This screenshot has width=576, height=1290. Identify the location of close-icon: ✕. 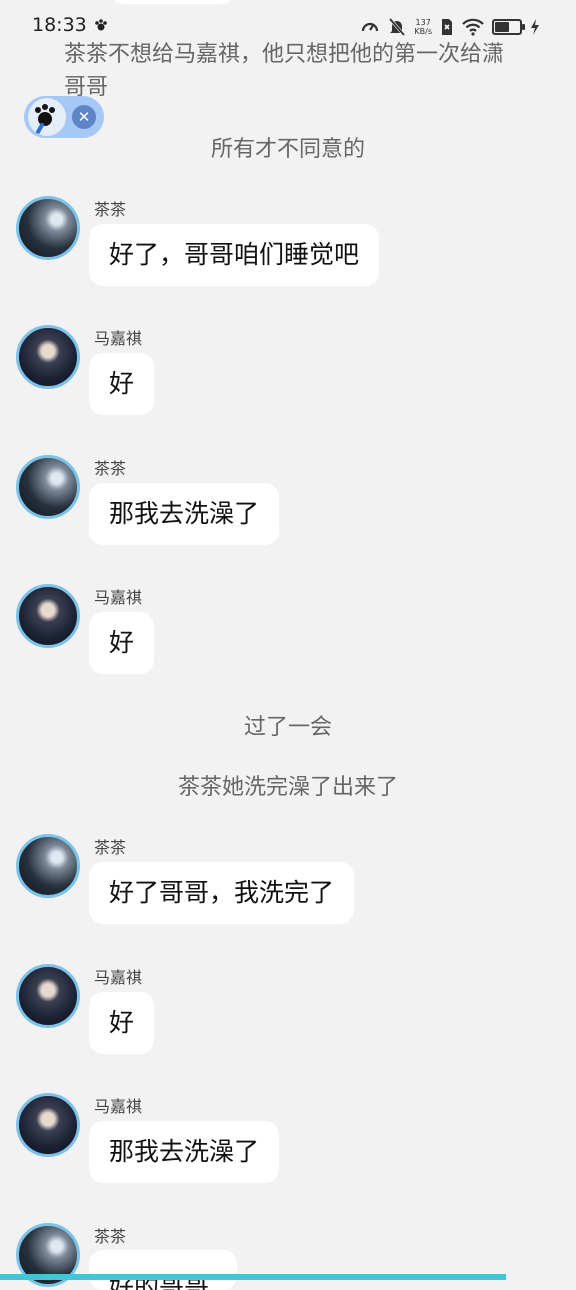
(84, 117).